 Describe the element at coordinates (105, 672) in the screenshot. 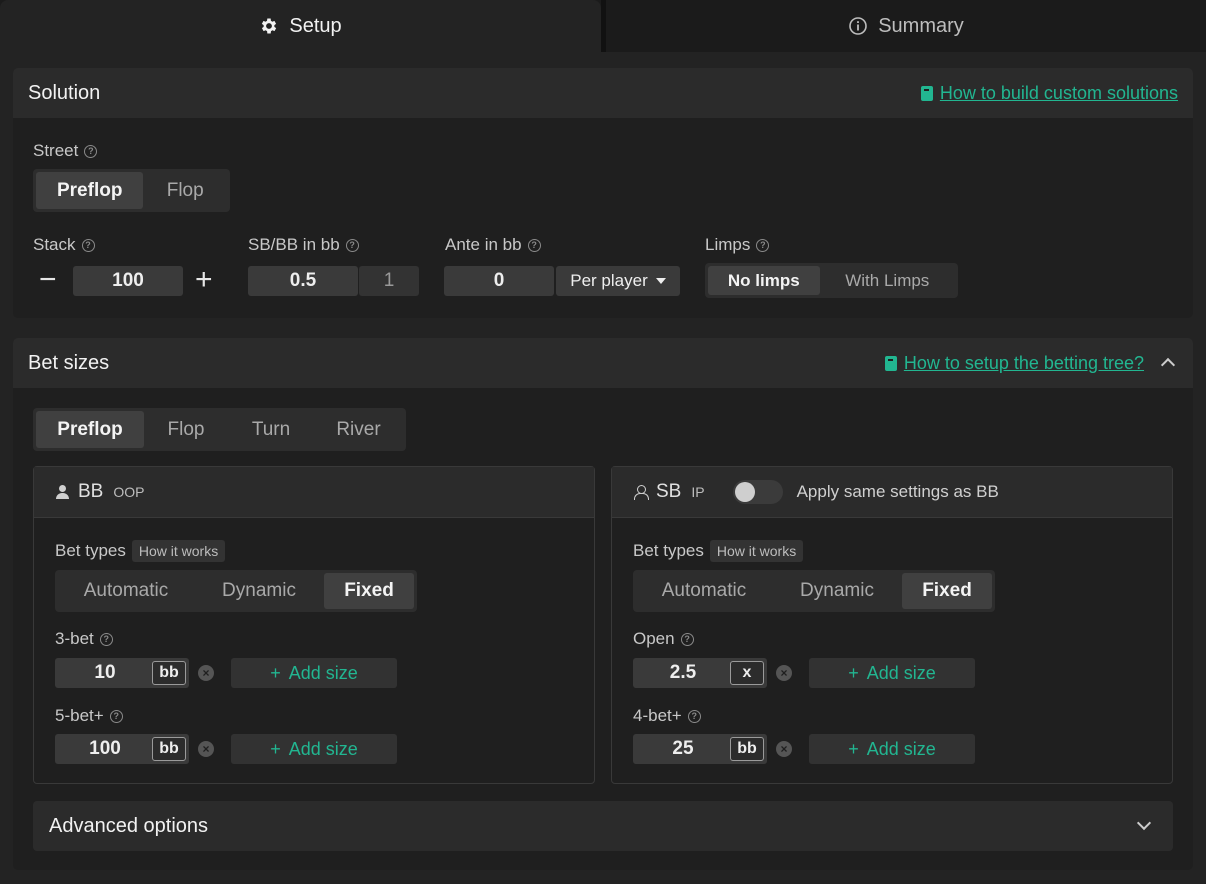

I see `size-value: 10` at that location.